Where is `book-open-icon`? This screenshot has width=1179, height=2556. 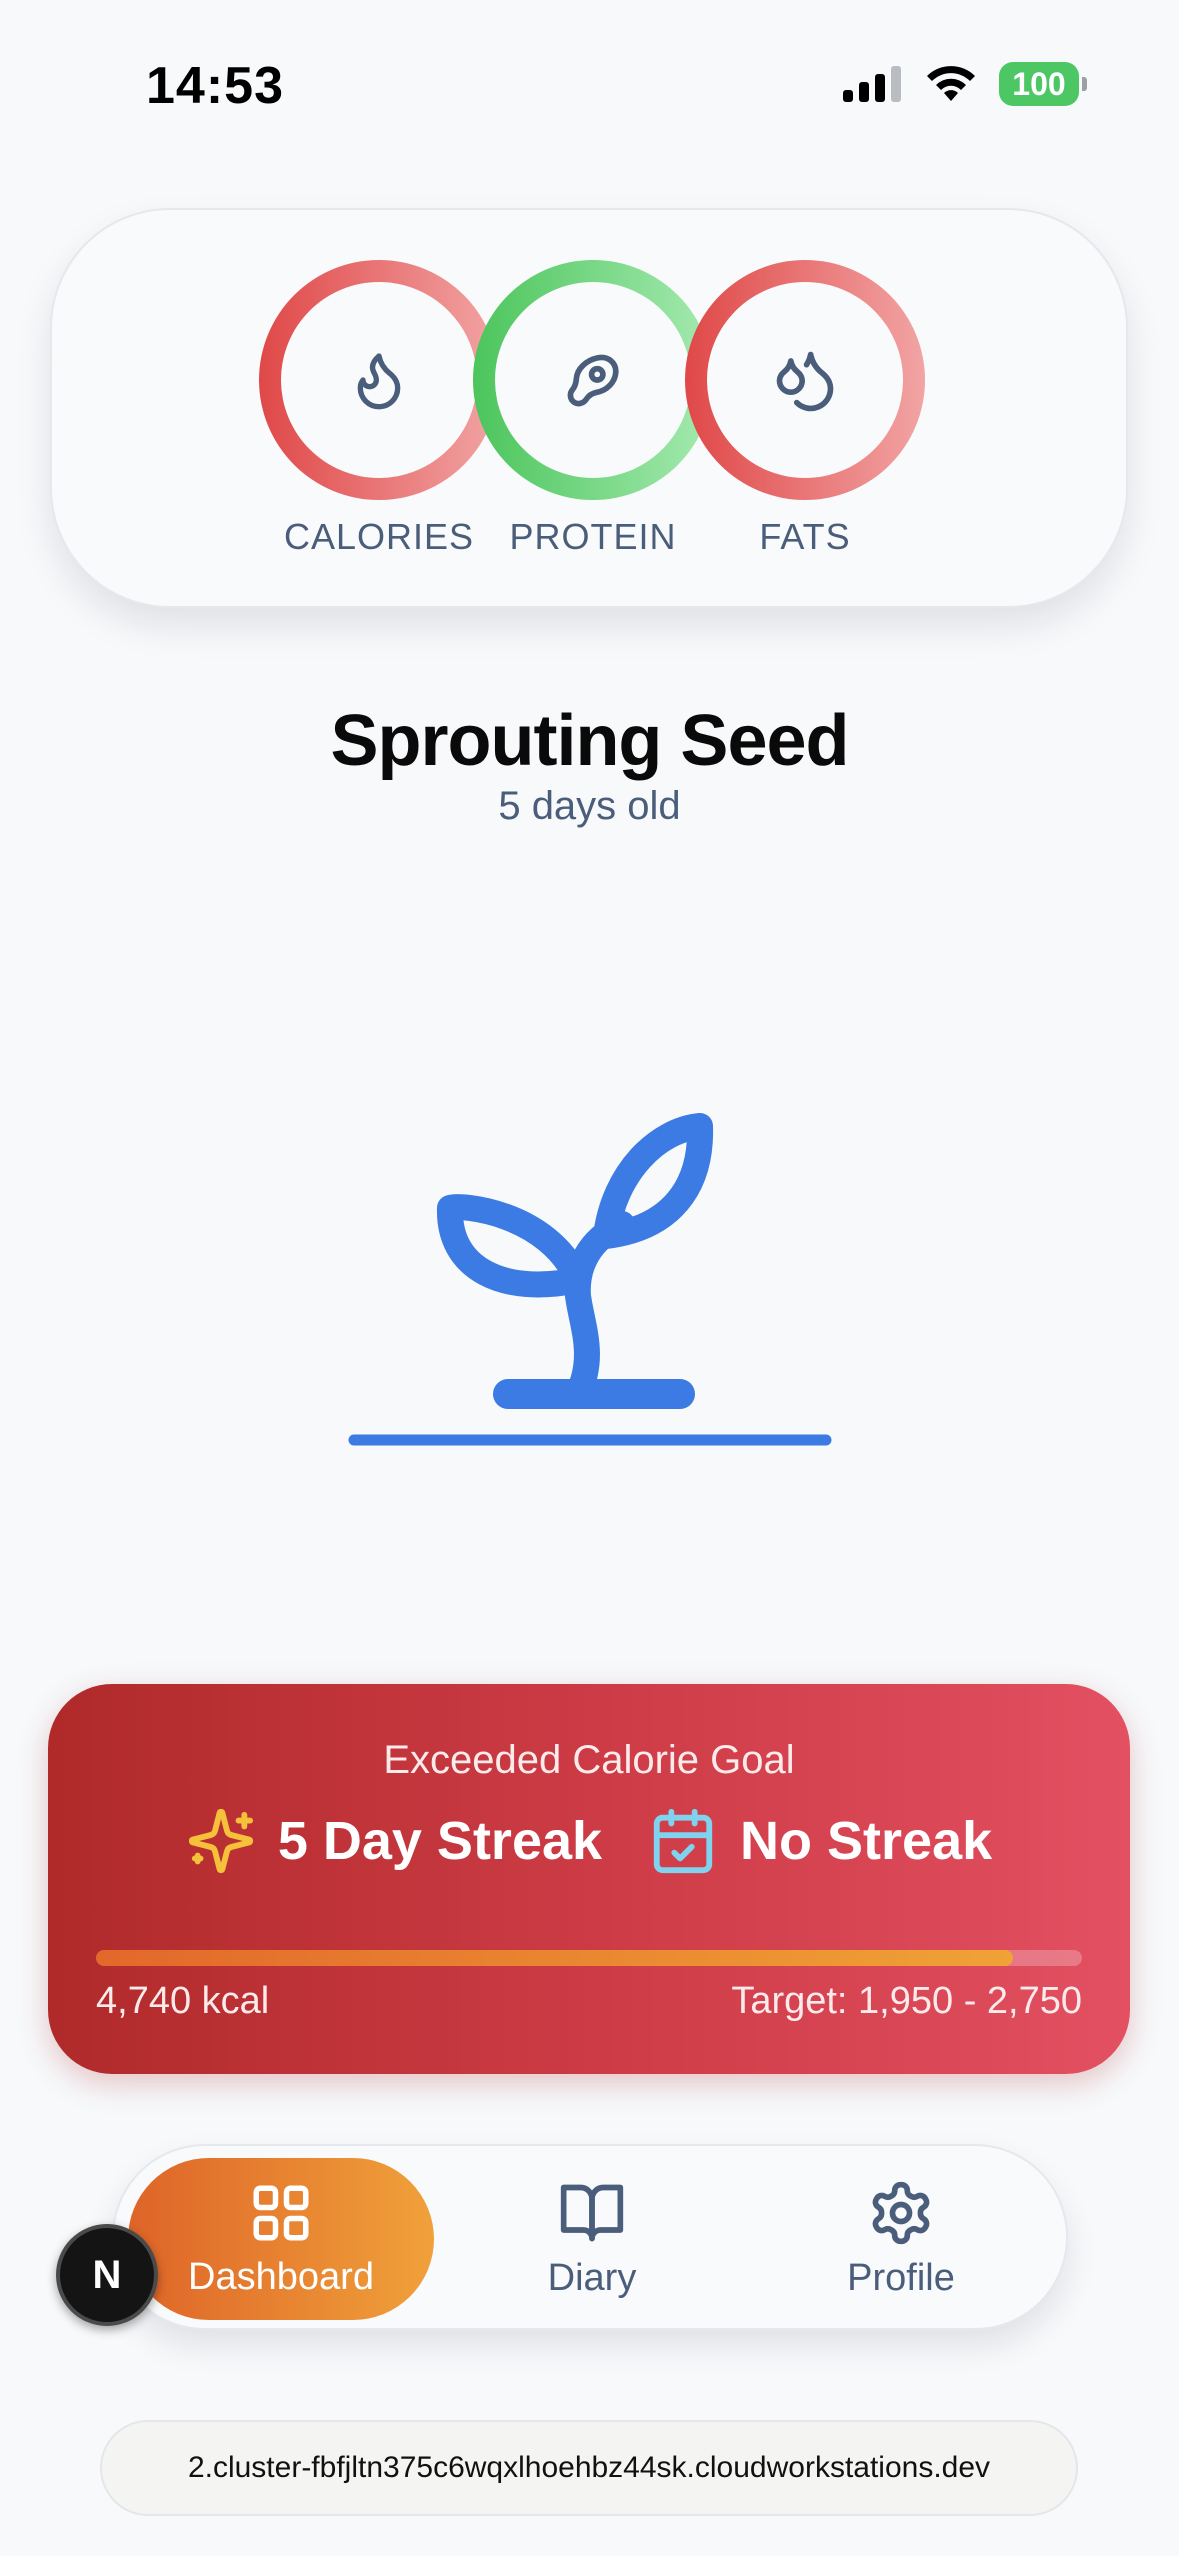 book-open-icon is located at coordinates (592, 2212).